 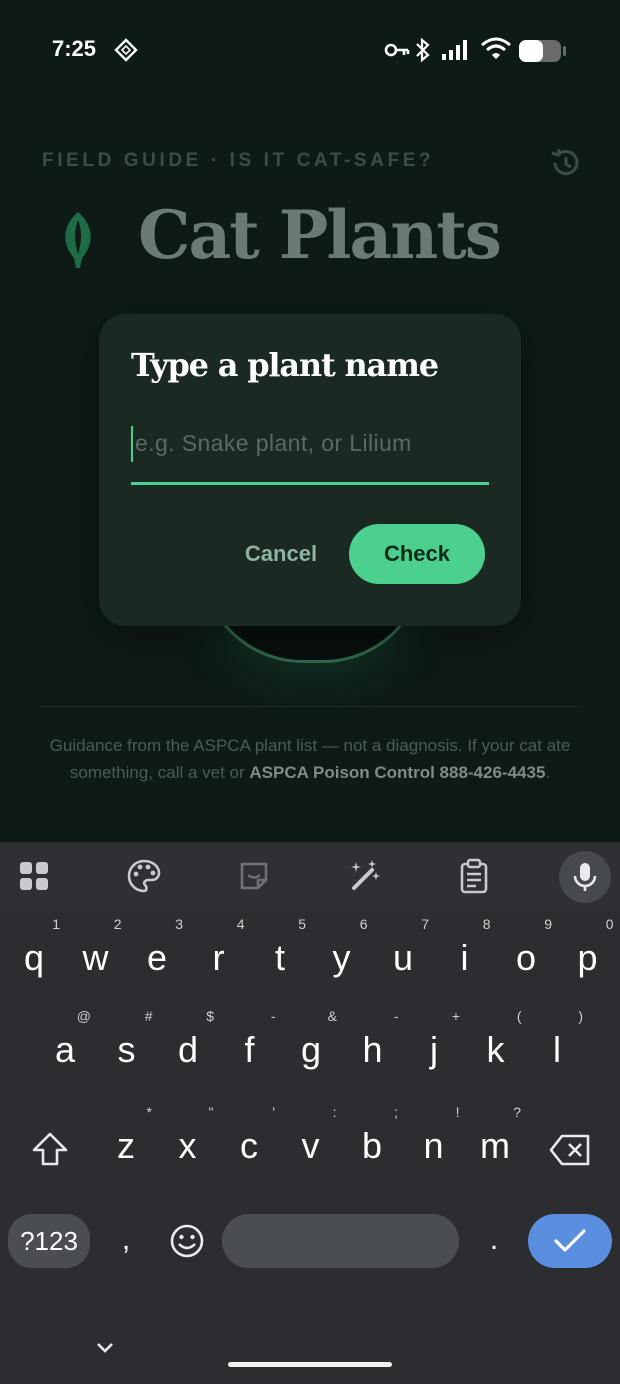 I want to click on key-label: c, so click(x=249, y=1145).